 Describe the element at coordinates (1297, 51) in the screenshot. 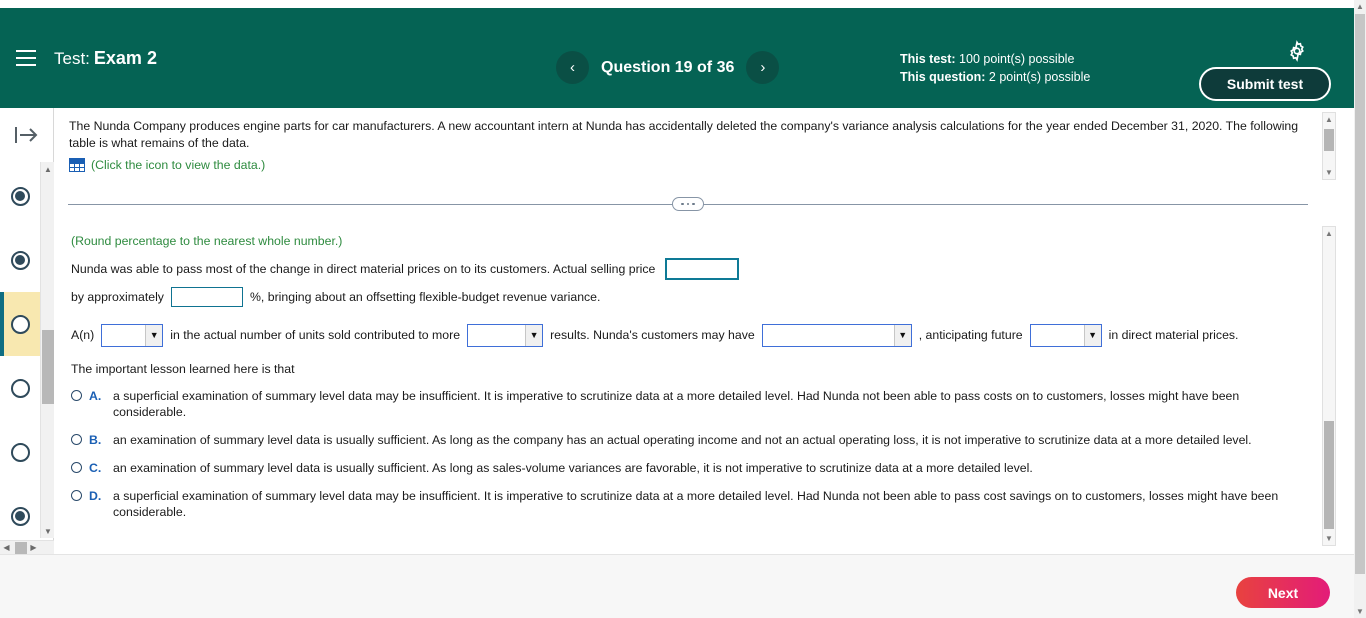

I see `gear-icon` at that location.